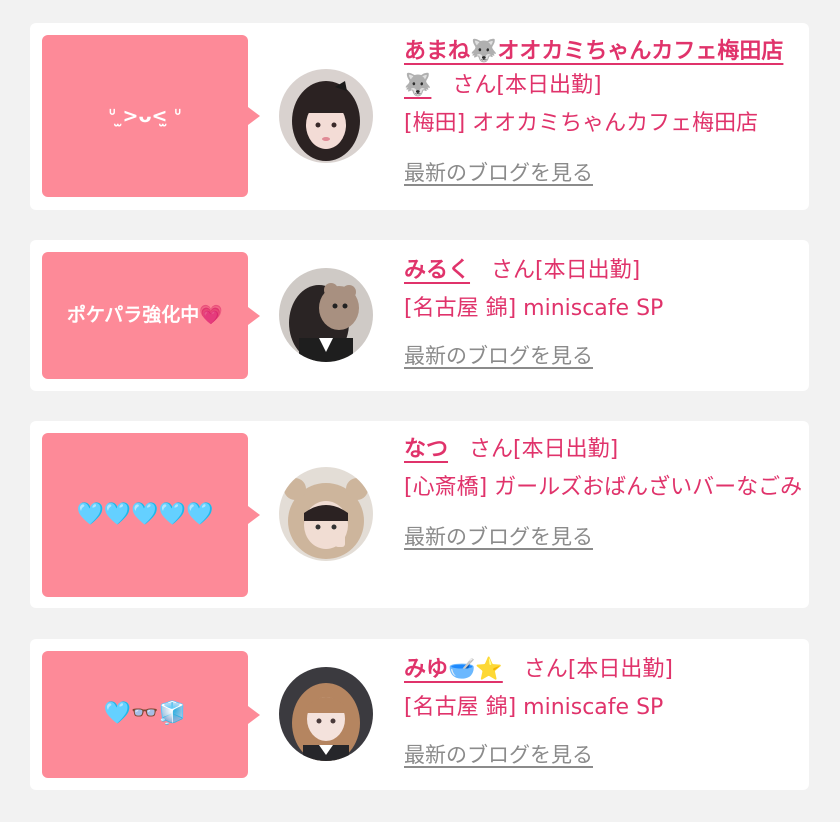  Describe the element at coordinates (145, 115) in the screenshot. I see `comment-text: ᐡ ̫>ᴗ<̫ ᐡ` at that location.